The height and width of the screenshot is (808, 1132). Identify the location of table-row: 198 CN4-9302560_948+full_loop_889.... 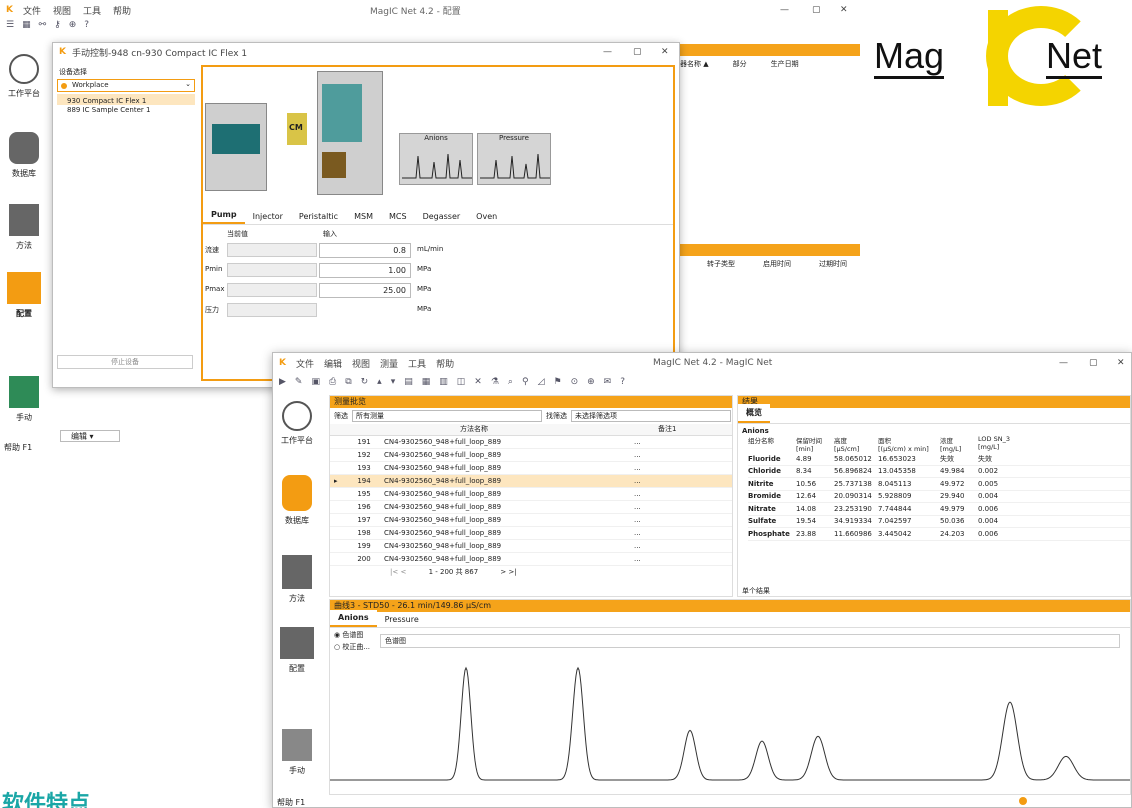
(531, 533).